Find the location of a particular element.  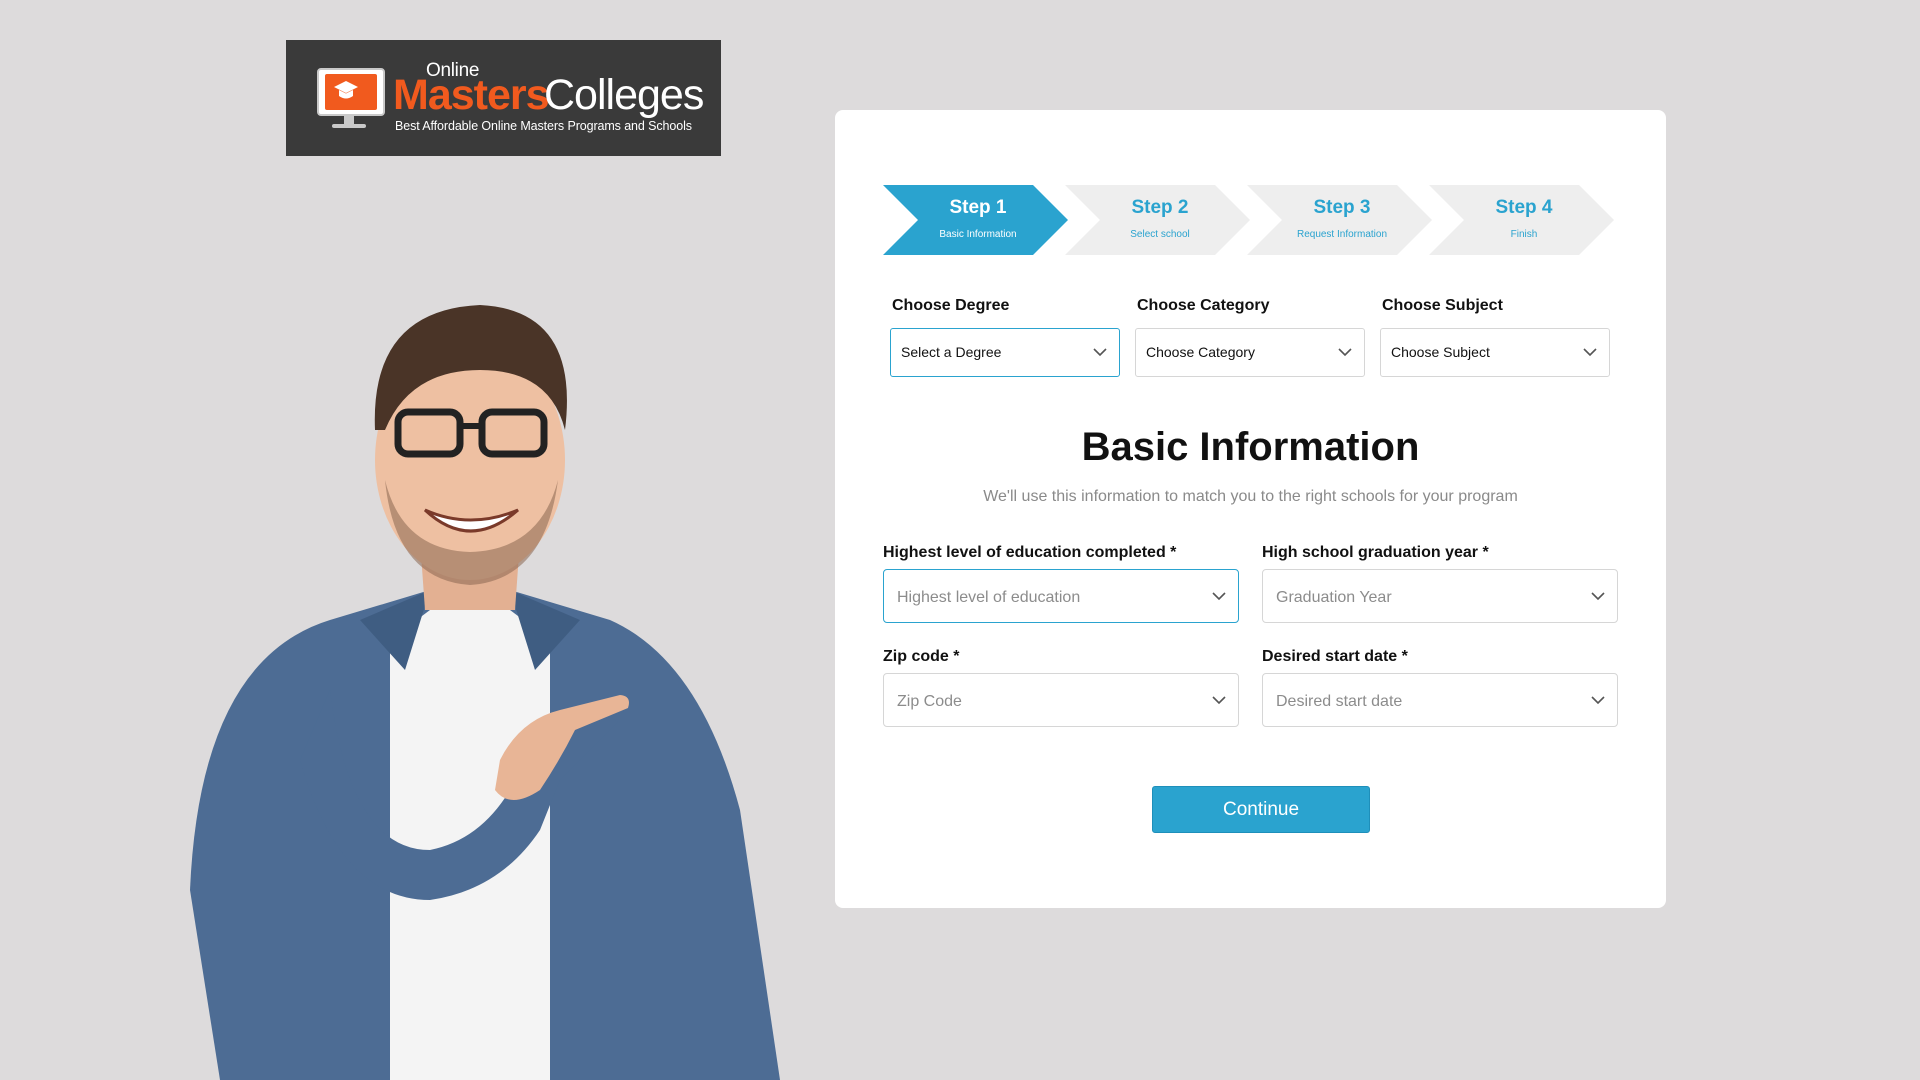

continue-button: Continue is located at coordinates (1261, 809).